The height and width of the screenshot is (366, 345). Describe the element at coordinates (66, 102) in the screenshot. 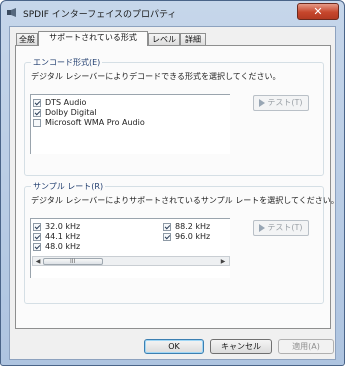

I see `dts-audio-label: DTS Audio` at that location.